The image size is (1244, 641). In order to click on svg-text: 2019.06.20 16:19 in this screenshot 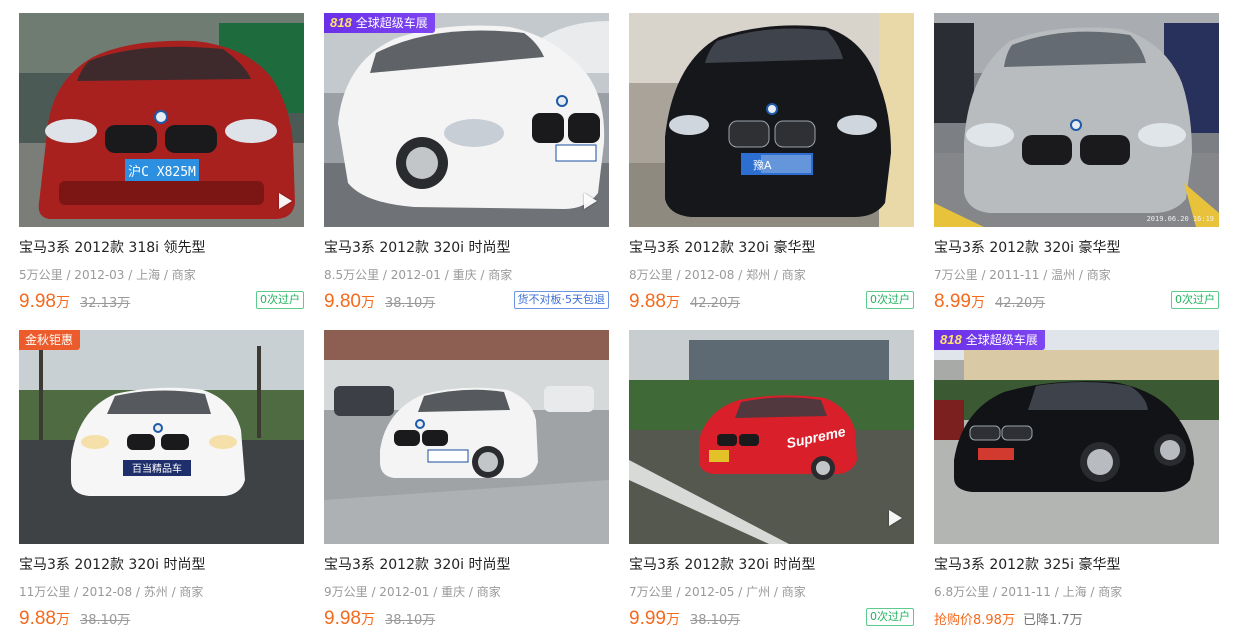, I will do `click(1180, 219)`.